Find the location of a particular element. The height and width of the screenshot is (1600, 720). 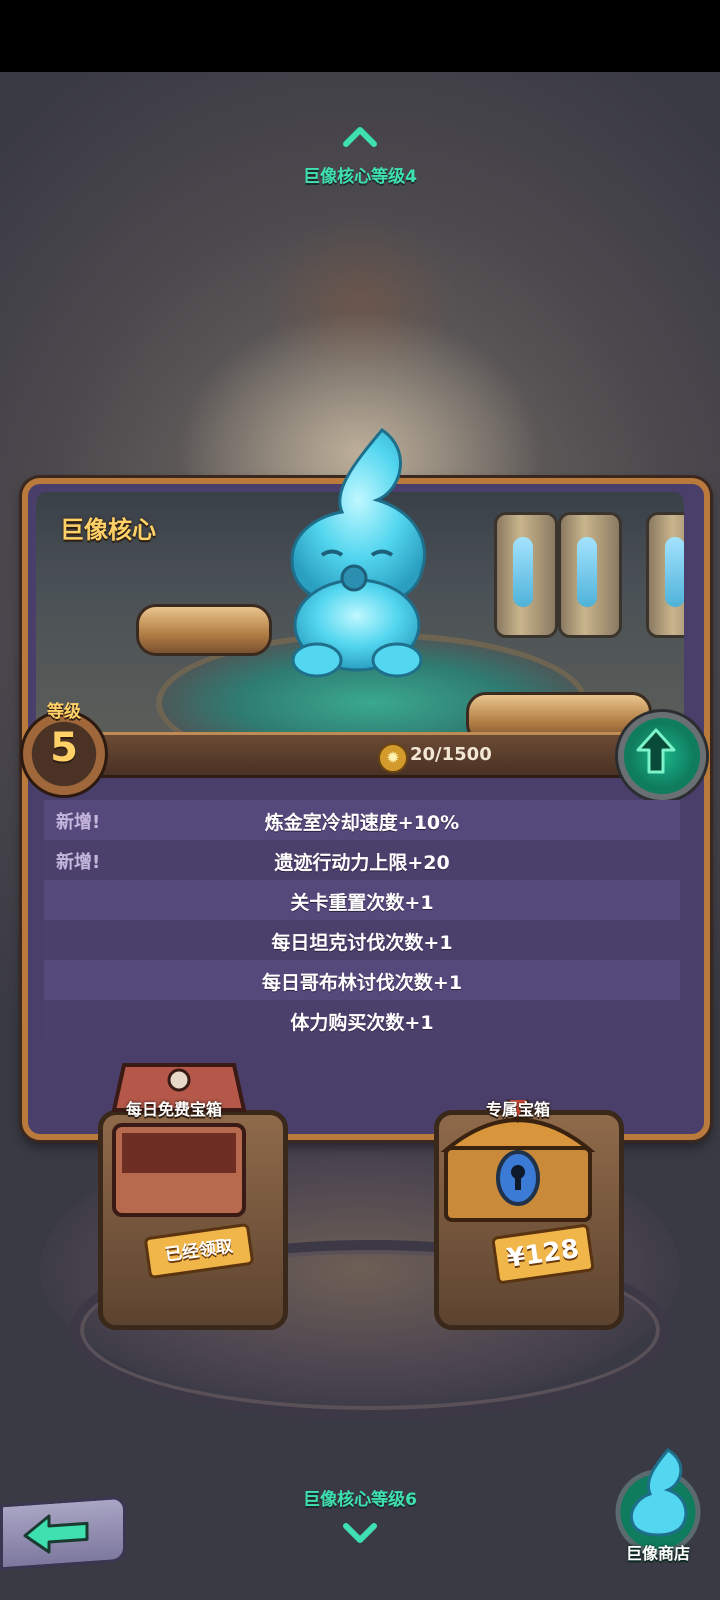

bonus-text: 每日哥布林讨伐次数+1 is located at coordinates (362, 983).